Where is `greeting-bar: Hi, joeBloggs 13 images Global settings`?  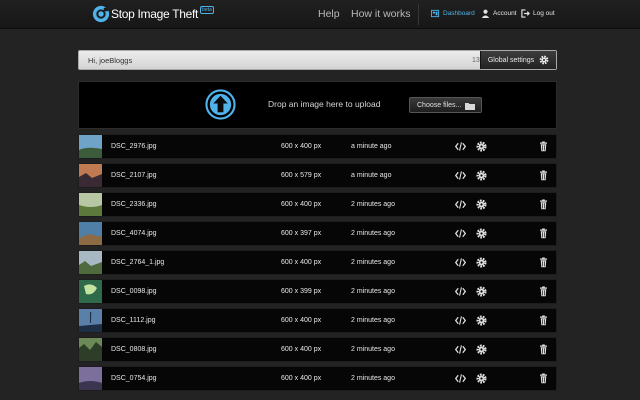 greeting-bar: Hi, joeBloggs 13 images Global settings is located at coordinates (317, 60).